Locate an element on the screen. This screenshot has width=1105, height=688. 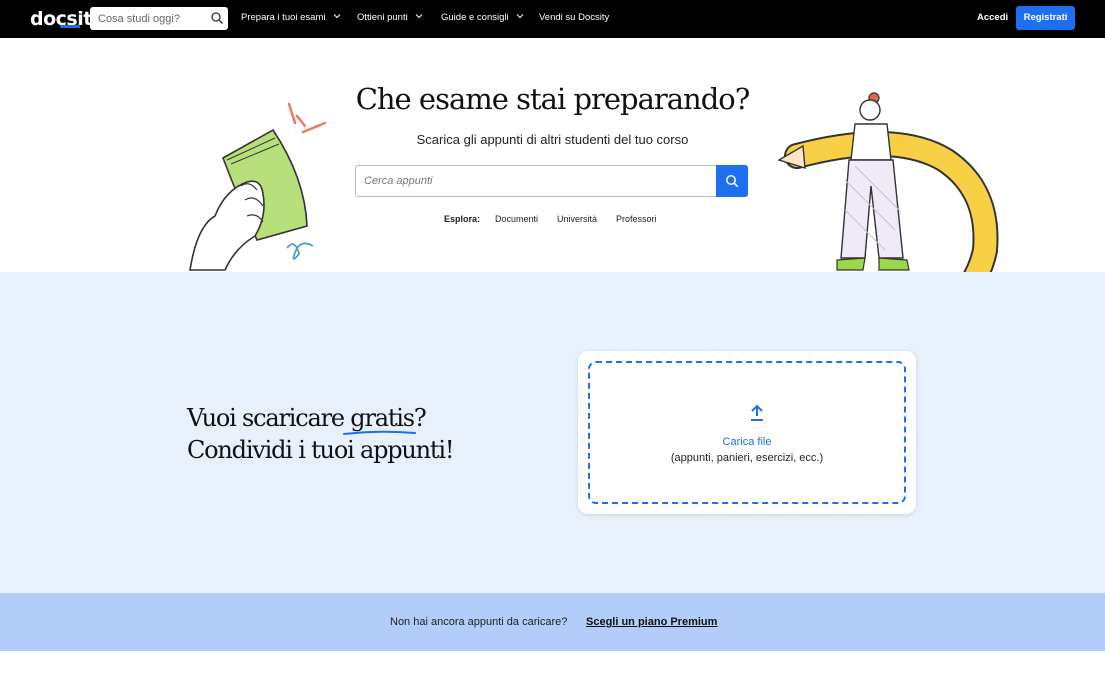
register-button: Registrati is located at coordinates (1045, 18).